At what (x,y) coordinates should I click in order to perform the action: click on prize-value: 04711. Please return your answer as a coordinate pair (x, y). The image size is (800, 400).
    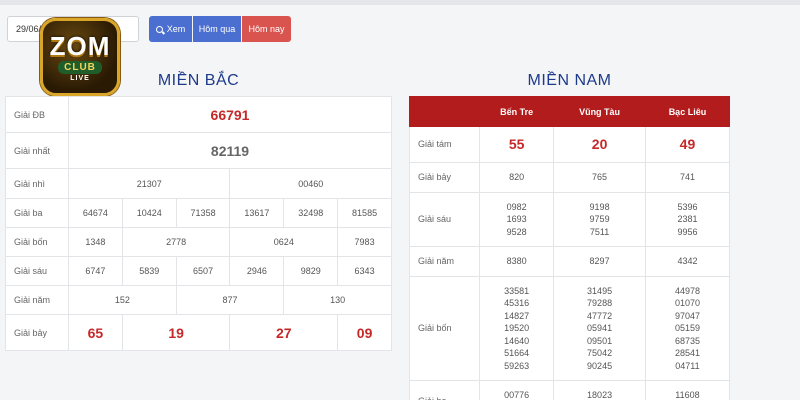
    Looking at the image, I should click on (687, 365).